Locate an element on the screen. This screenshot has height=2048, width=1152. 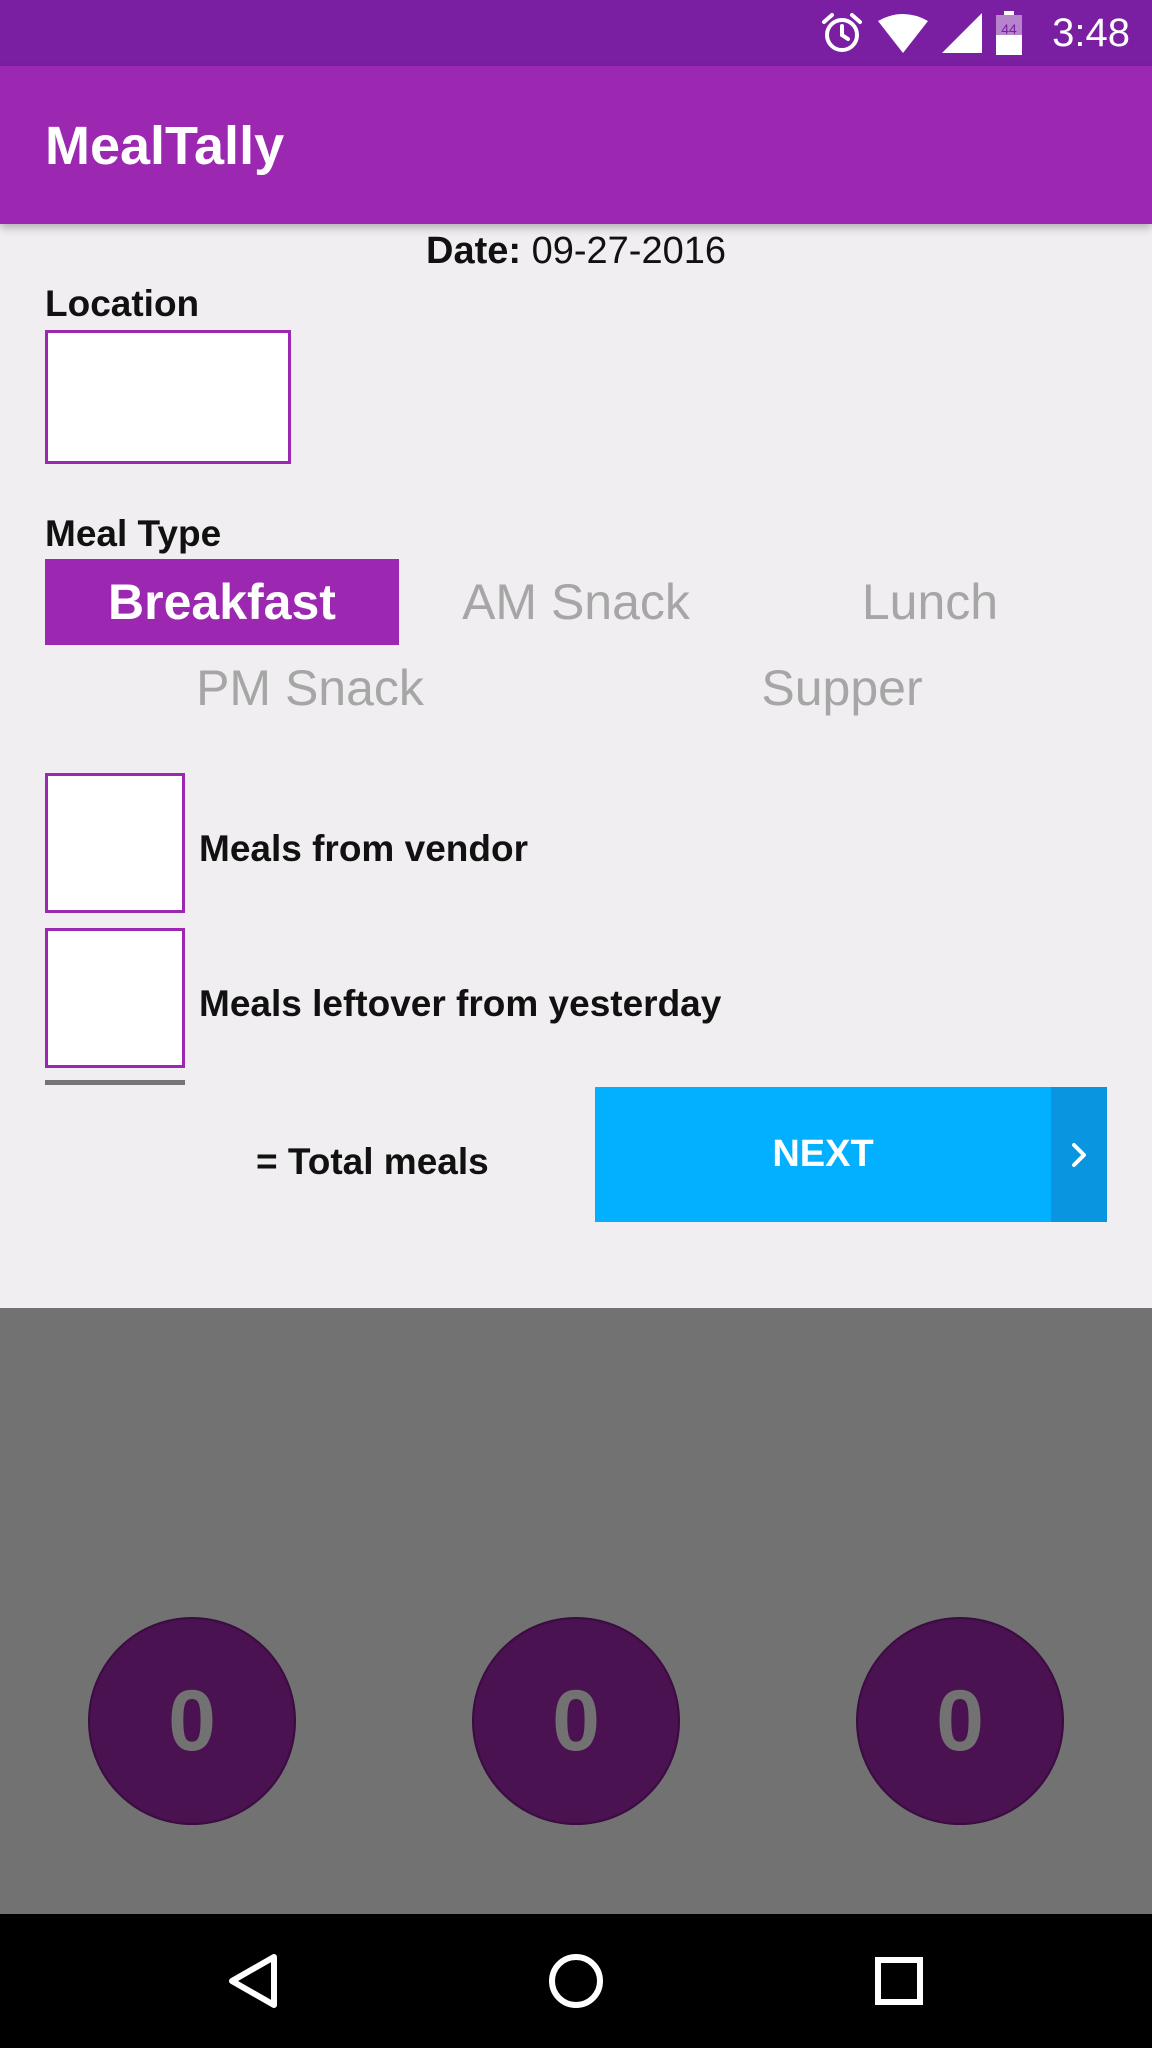
battery-level: 44 is located at coordinates (1009, 29).